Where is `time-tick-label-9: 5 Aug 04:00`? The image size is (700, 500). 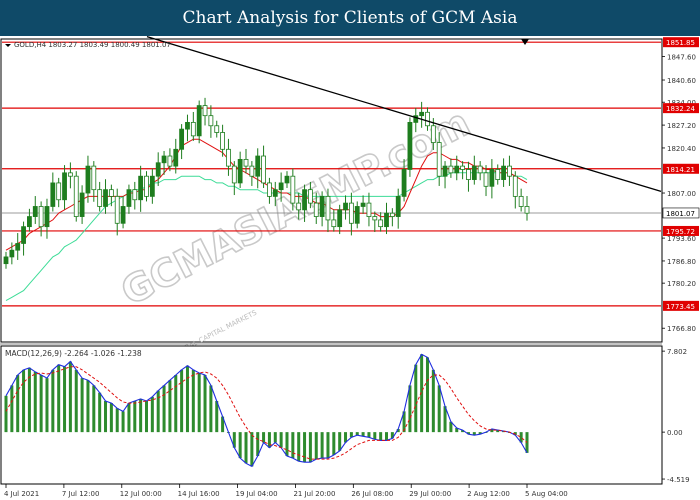
time-tick-label-9: 5 Aug 04:00 is located at coordinates (546, 494).